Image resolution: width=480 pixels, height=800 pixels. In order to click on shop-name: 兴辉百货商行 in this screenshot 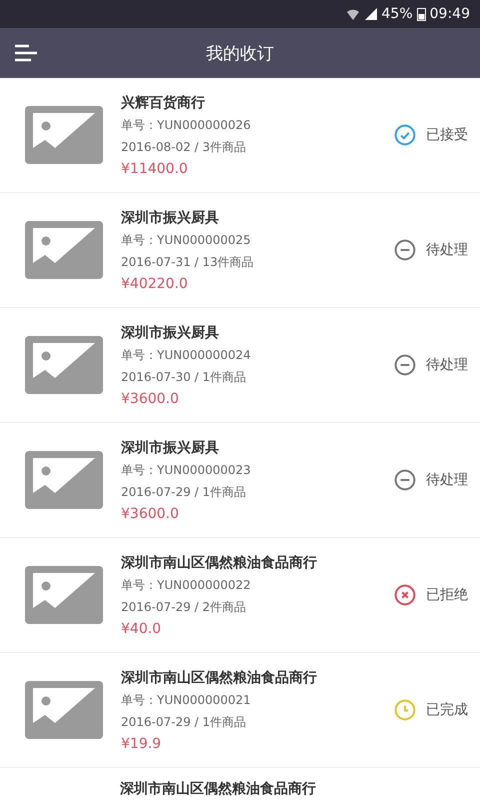, I will do `click(163, 103)`.